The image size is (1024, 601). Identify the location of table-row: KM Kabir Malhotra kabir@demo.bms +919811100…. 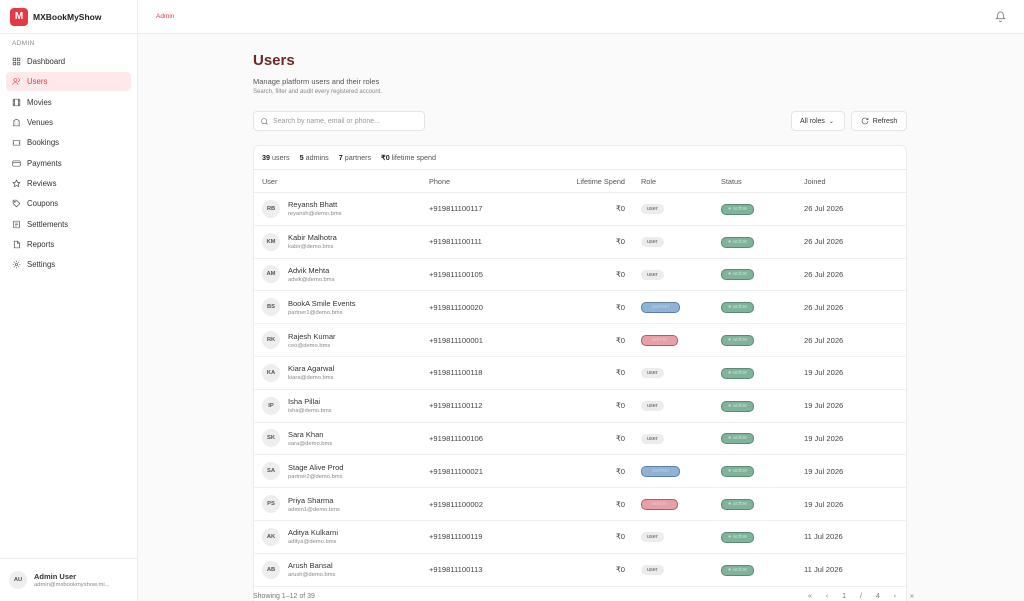
(580, 242).